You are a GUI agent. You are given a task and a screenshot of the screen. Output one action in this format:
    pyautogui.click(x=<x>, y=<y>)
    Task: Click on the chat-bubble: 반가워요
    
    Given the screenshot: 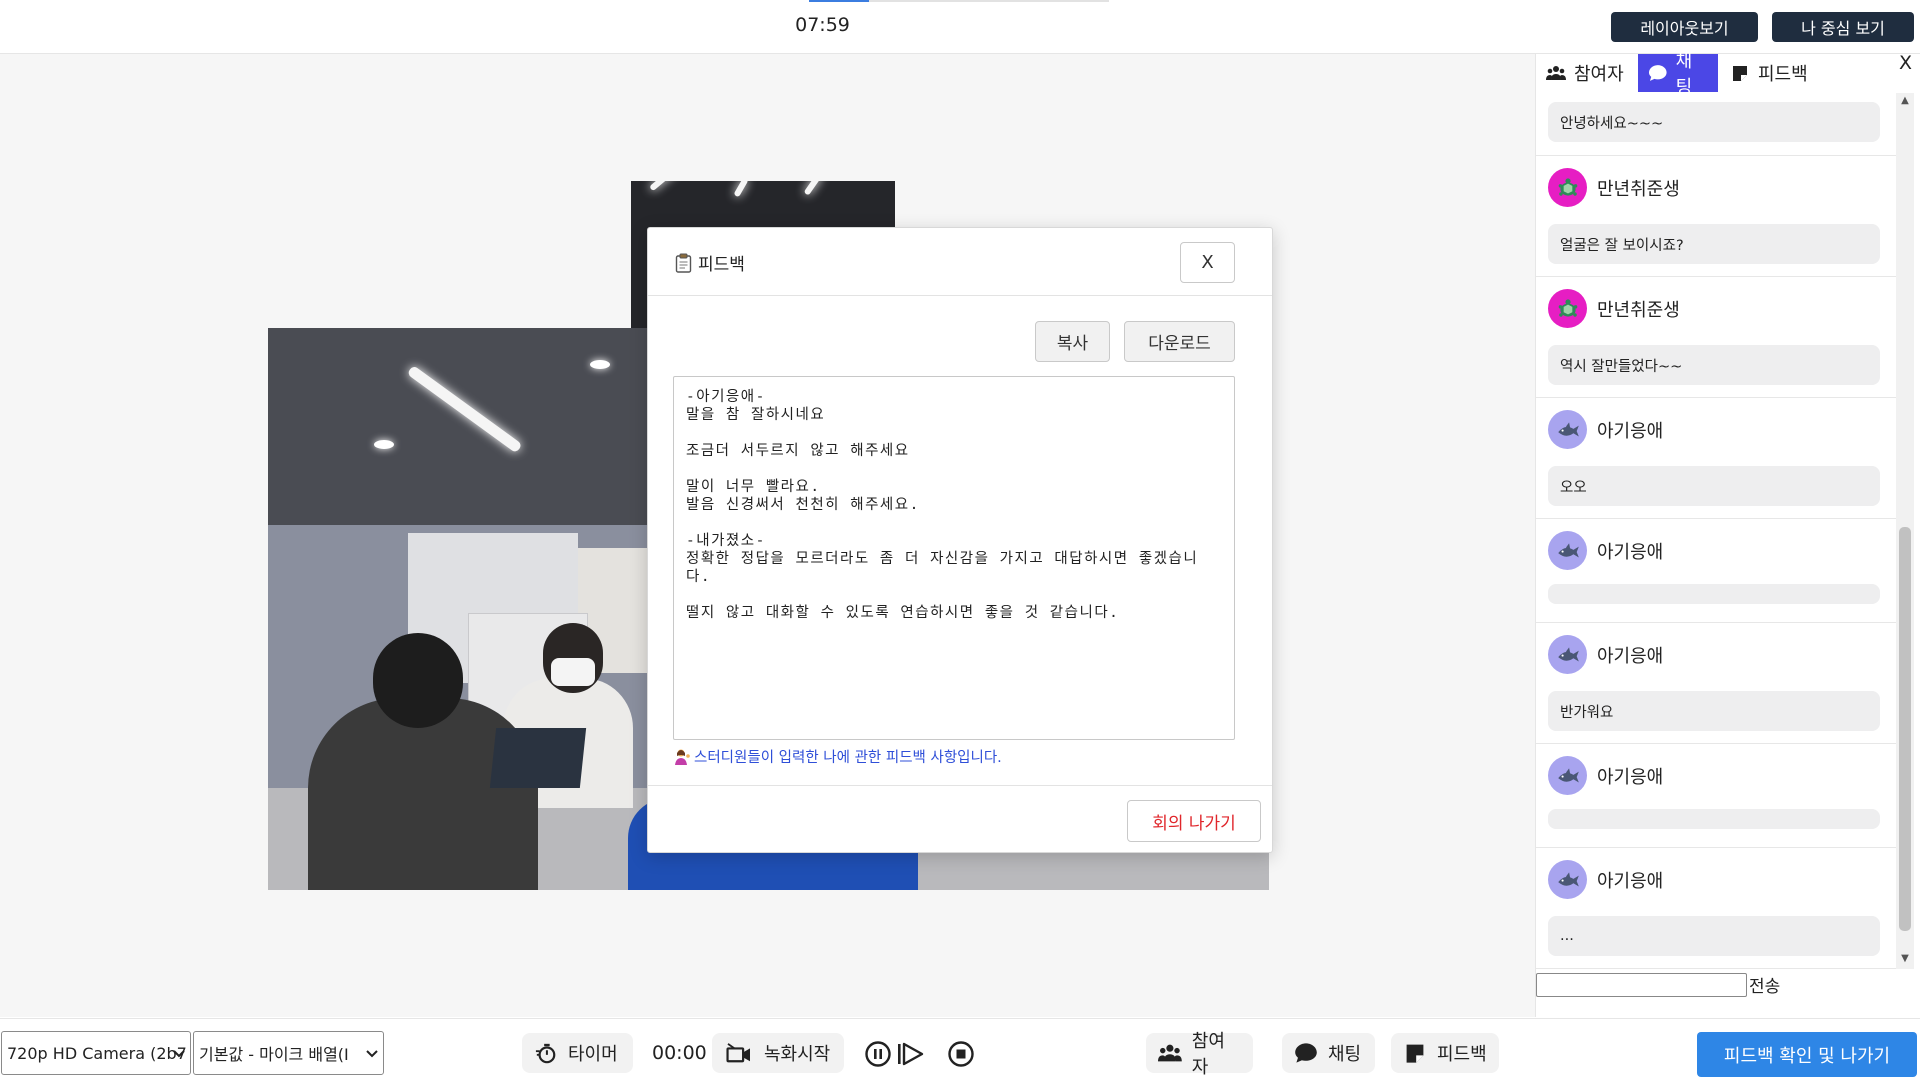 What is the action you would take?
    pyautogui.click(x=1714, y=711)
    